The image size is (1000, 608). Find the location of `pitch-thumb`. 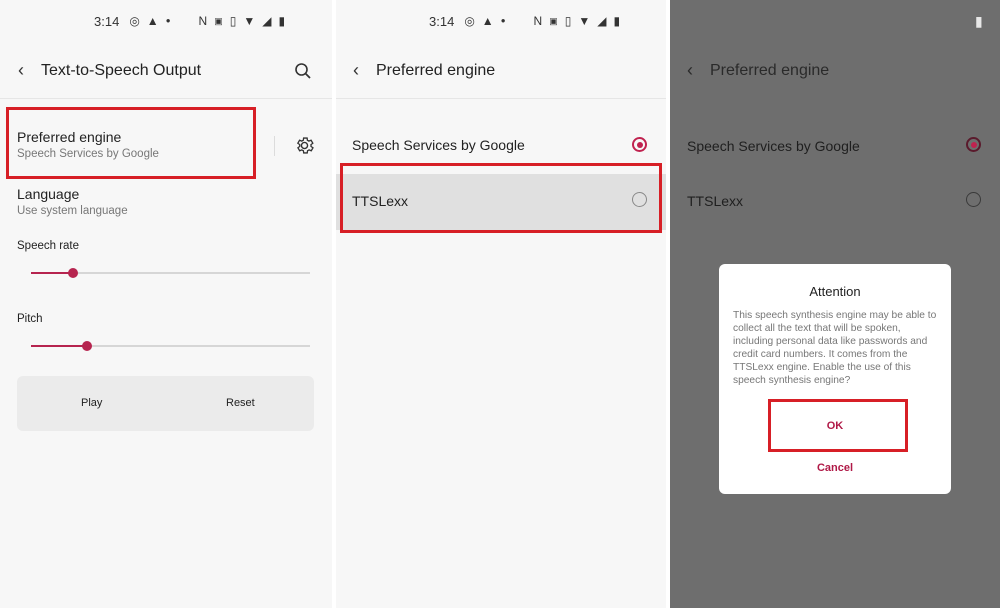

pitch-thumb is located at coordinates (86, 346).